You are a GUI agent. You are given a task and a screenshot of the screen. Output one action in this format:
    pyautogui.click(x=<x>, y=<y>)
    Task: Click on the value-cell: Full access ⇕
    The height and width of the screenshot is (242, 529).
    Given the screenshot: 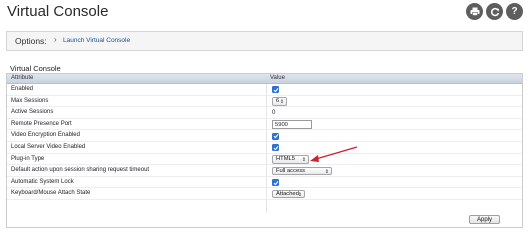 What is the action you would take?
    pyautogui.click(x=302, y=171)
    